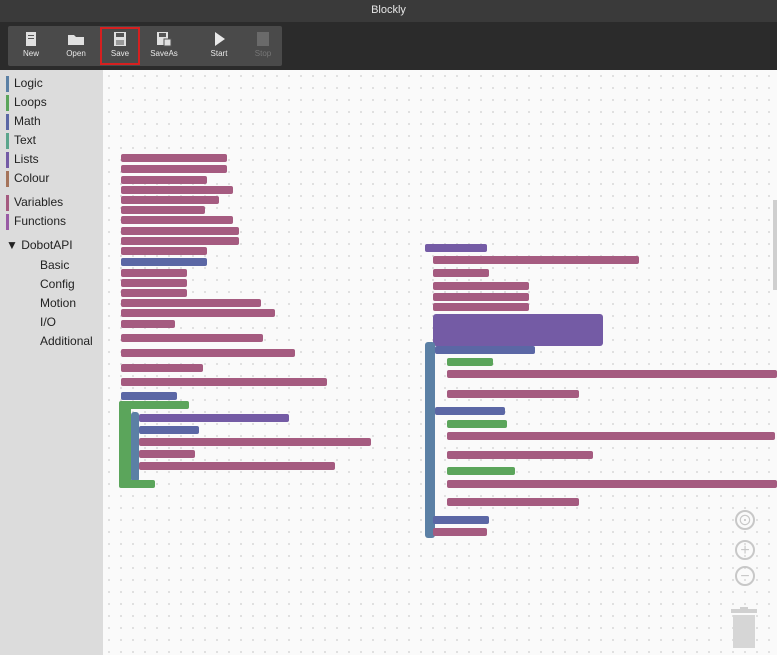  I want to click on category-colour: Colour, so click(27, 179).